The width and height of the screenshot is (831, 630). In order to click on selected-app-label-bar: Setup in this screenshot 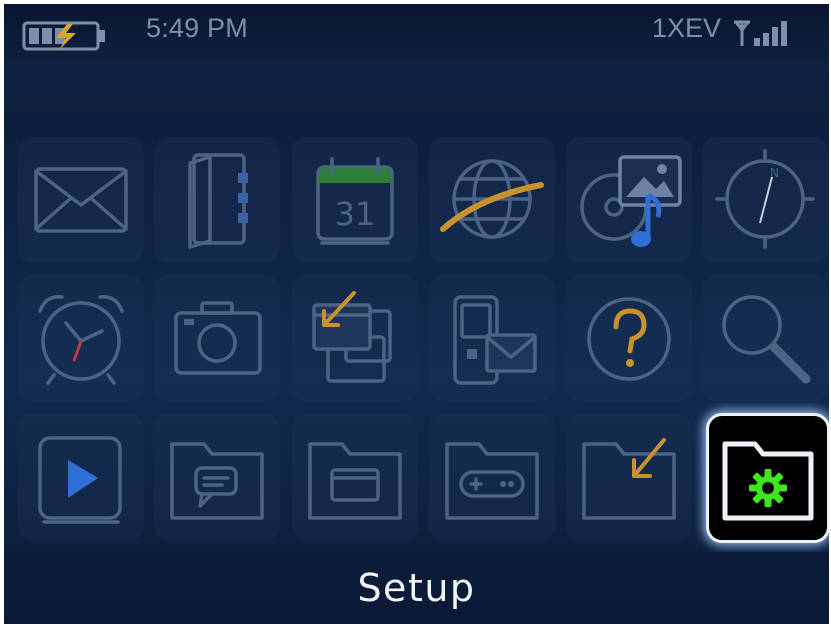, I will do `click(416, 588)`.